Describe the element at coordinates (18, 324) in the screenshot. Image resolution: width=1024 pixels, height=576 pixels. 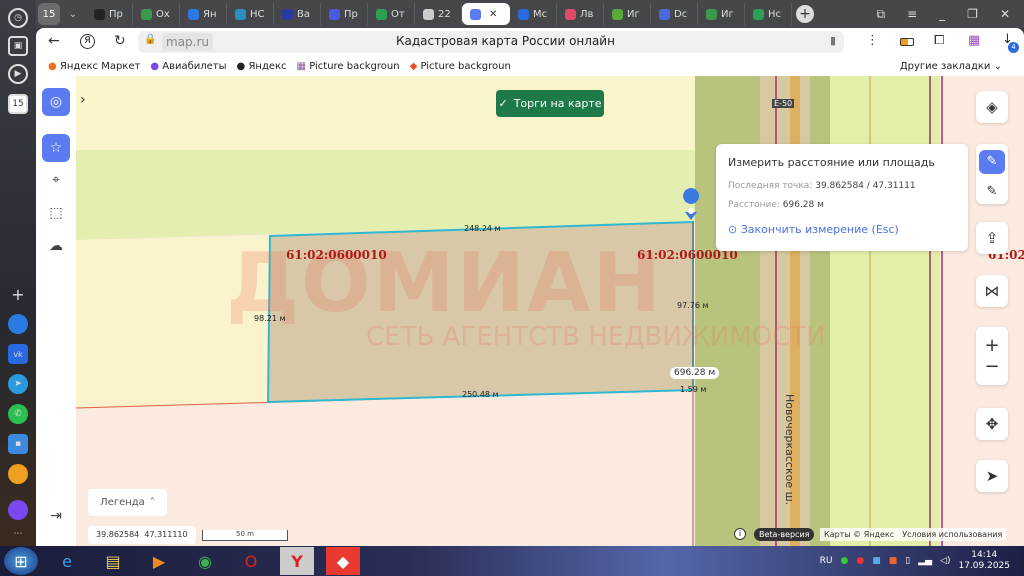
I see `app-icon` at that location.